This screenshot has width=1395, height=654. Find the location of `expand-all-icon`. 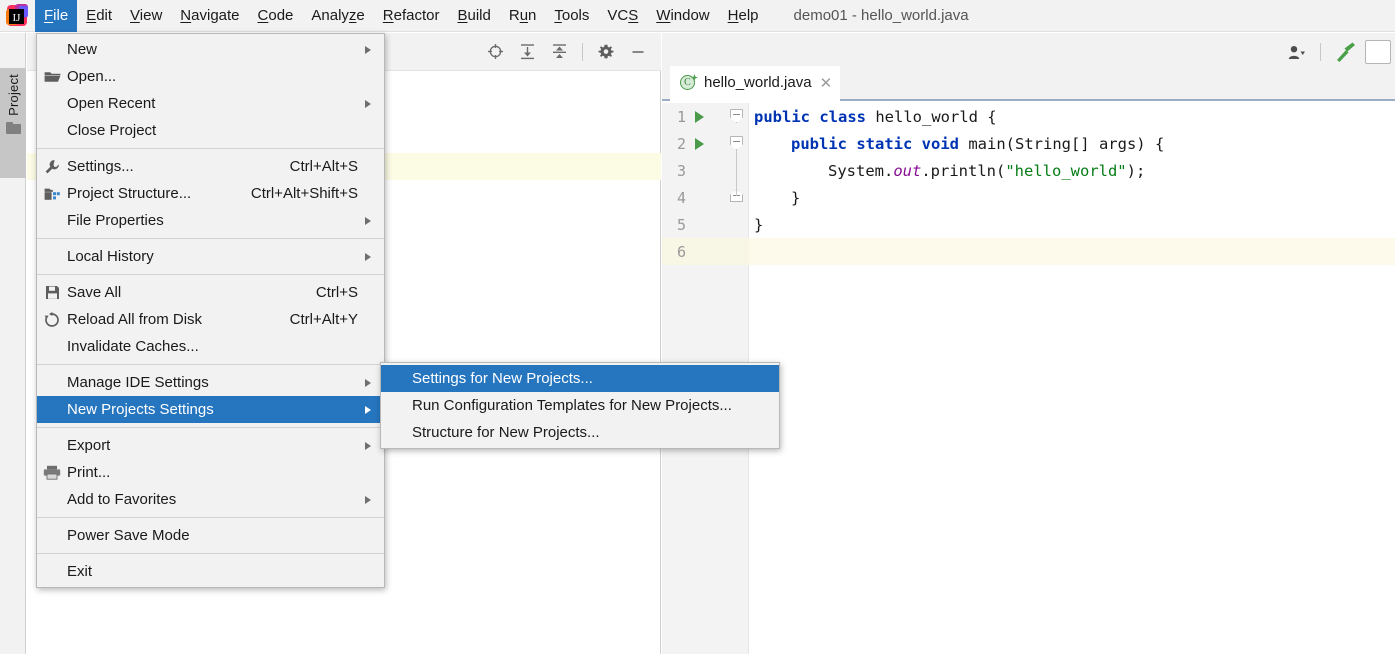

expand-all-icon is located at coordinates (527, 52).